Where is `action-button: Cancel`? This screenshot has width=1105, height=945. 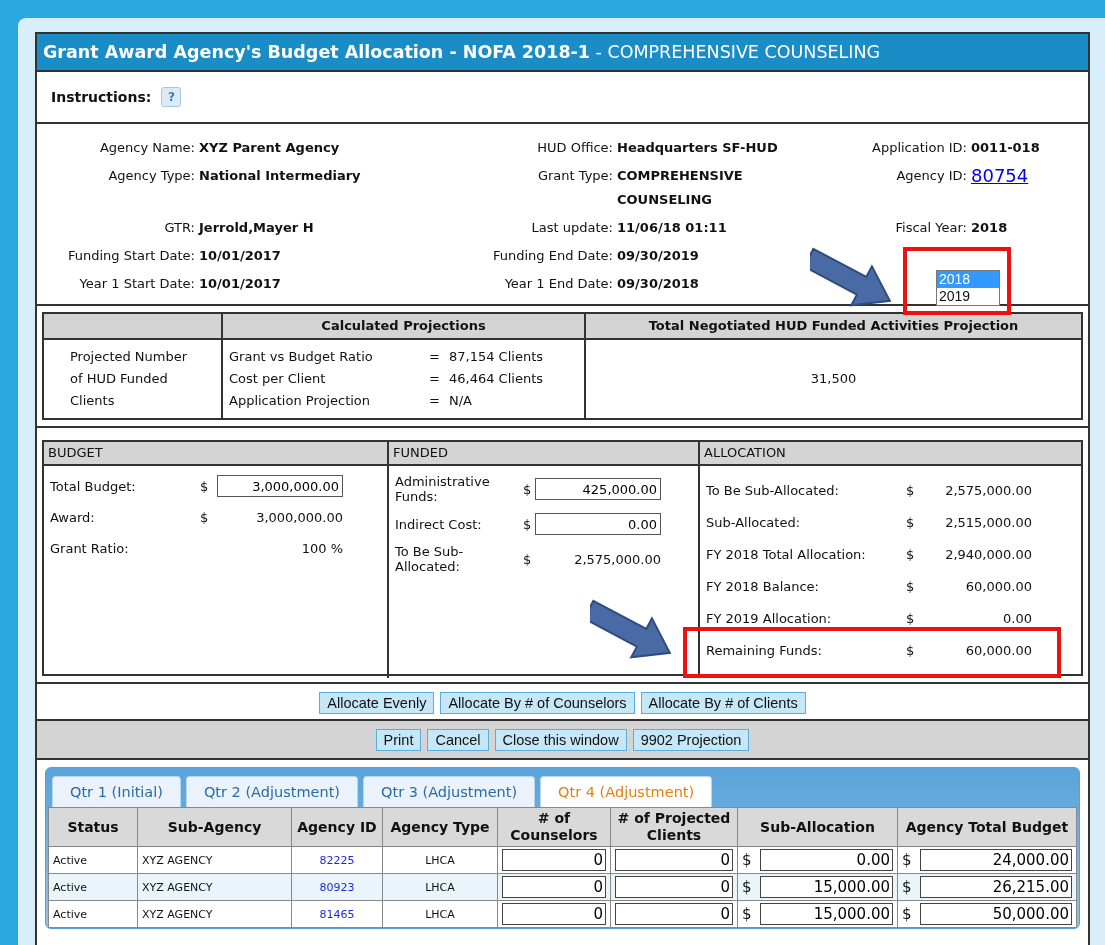
action-button: Cancel is located at coordinates (458, 740).